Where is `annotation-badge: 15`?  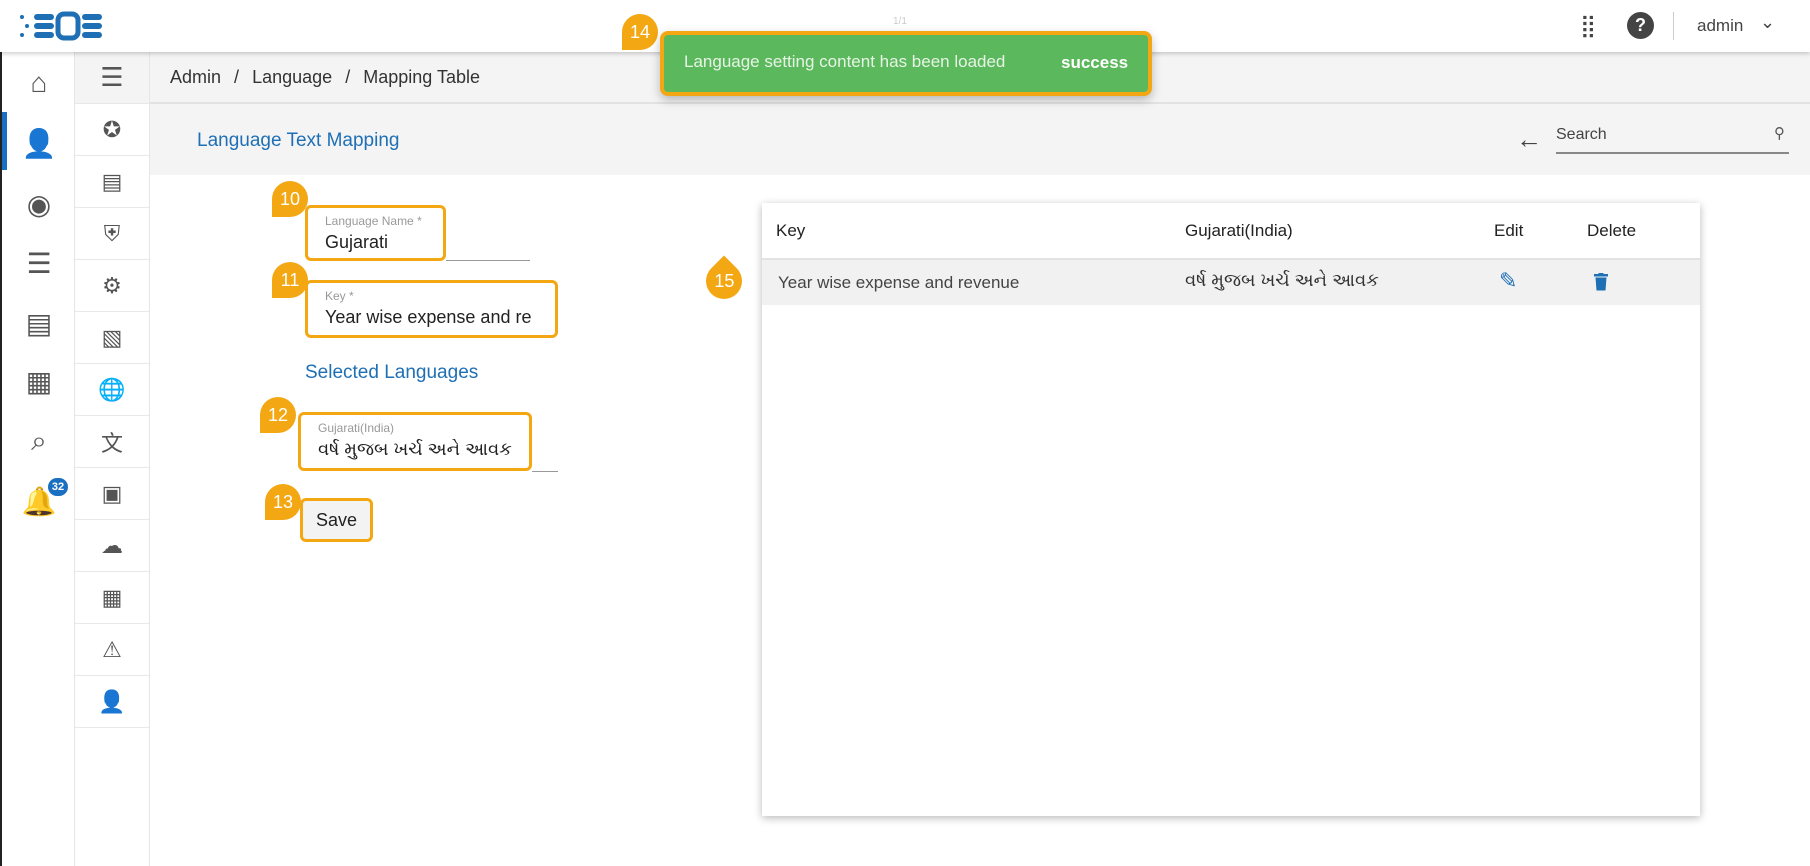
annotation-badge: 15 is located at coordinates (724, 281).